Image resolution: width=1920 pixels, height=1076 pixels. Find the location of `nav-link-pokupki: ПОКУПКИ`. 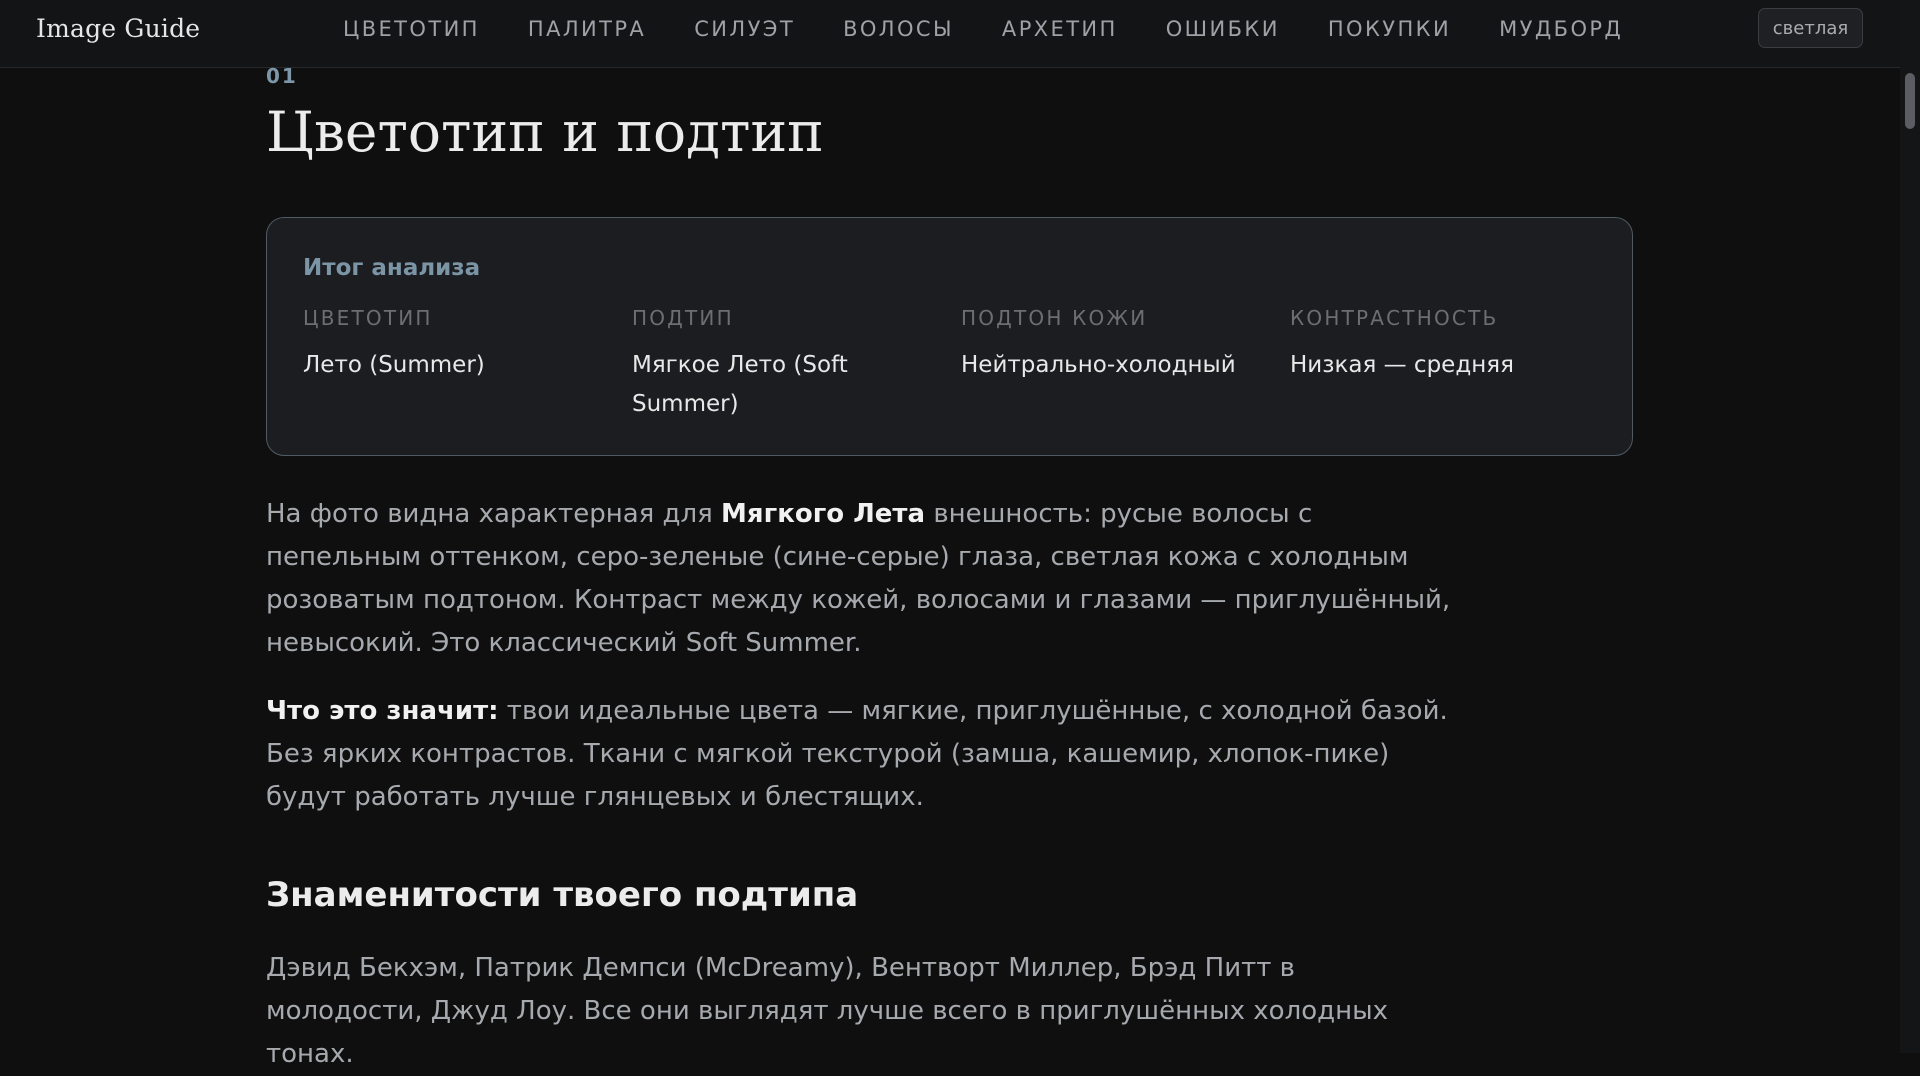

nav-link-pokupki: ПОКУПКИ is located at coordinates (1389, 29).